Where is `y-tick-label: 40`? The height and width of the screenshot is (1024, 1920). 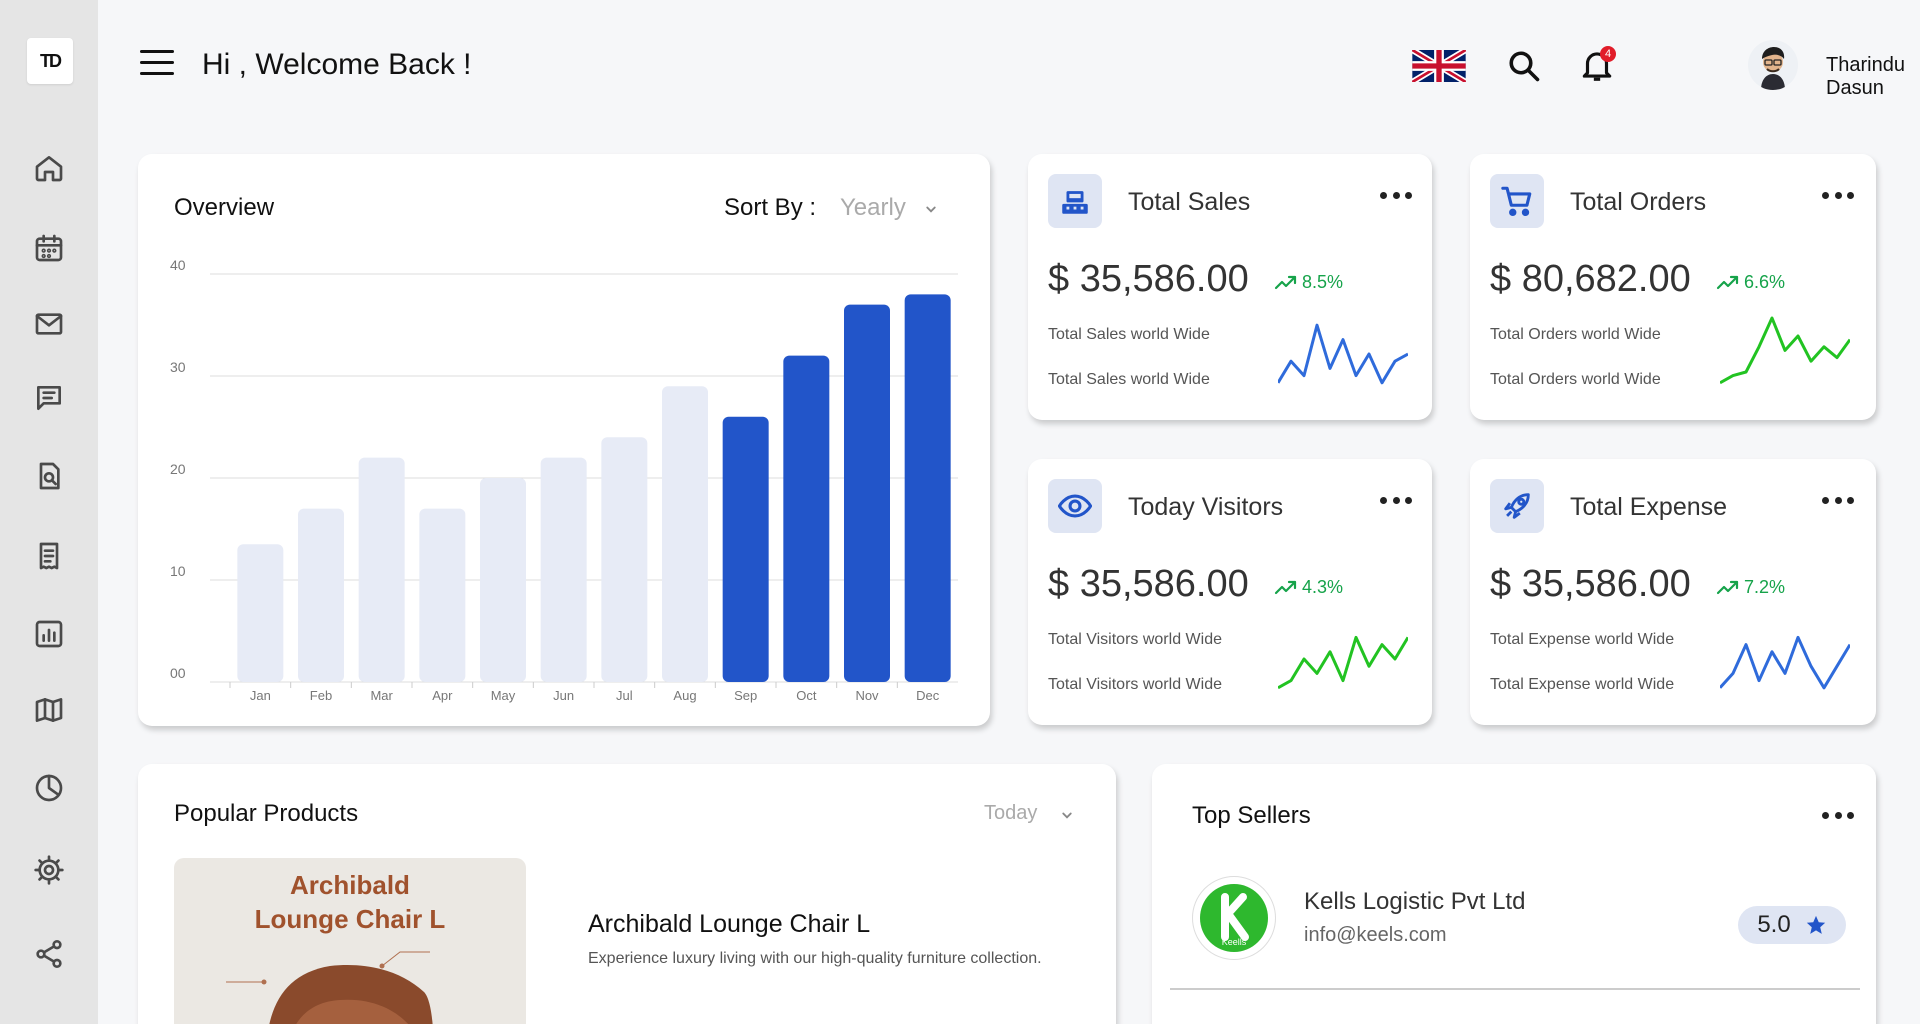
y-tick-label: 40 is located at coordinates (178, 265).